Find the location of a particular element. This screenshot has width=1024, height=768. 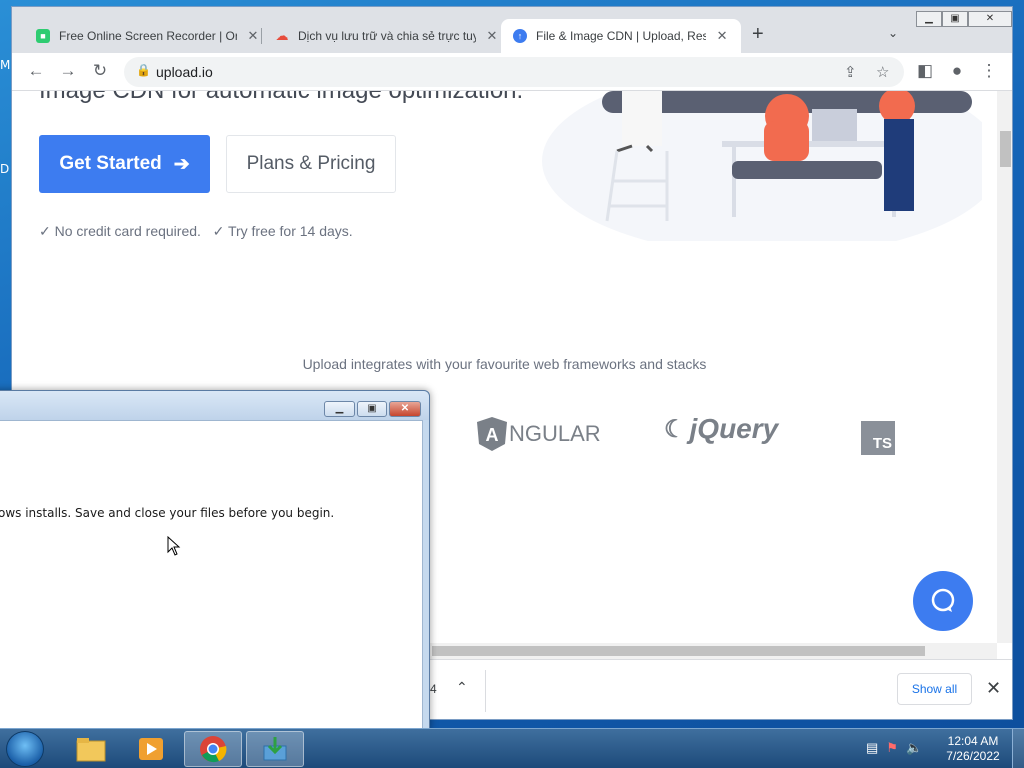

new-tab-button: + is located at coordinates (758, 34).